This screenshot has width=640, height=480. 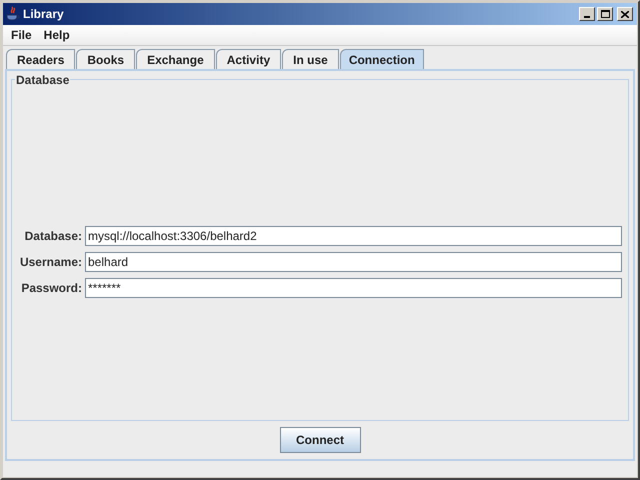 I want to click on tab: Readers, so click(x=41, y=59).